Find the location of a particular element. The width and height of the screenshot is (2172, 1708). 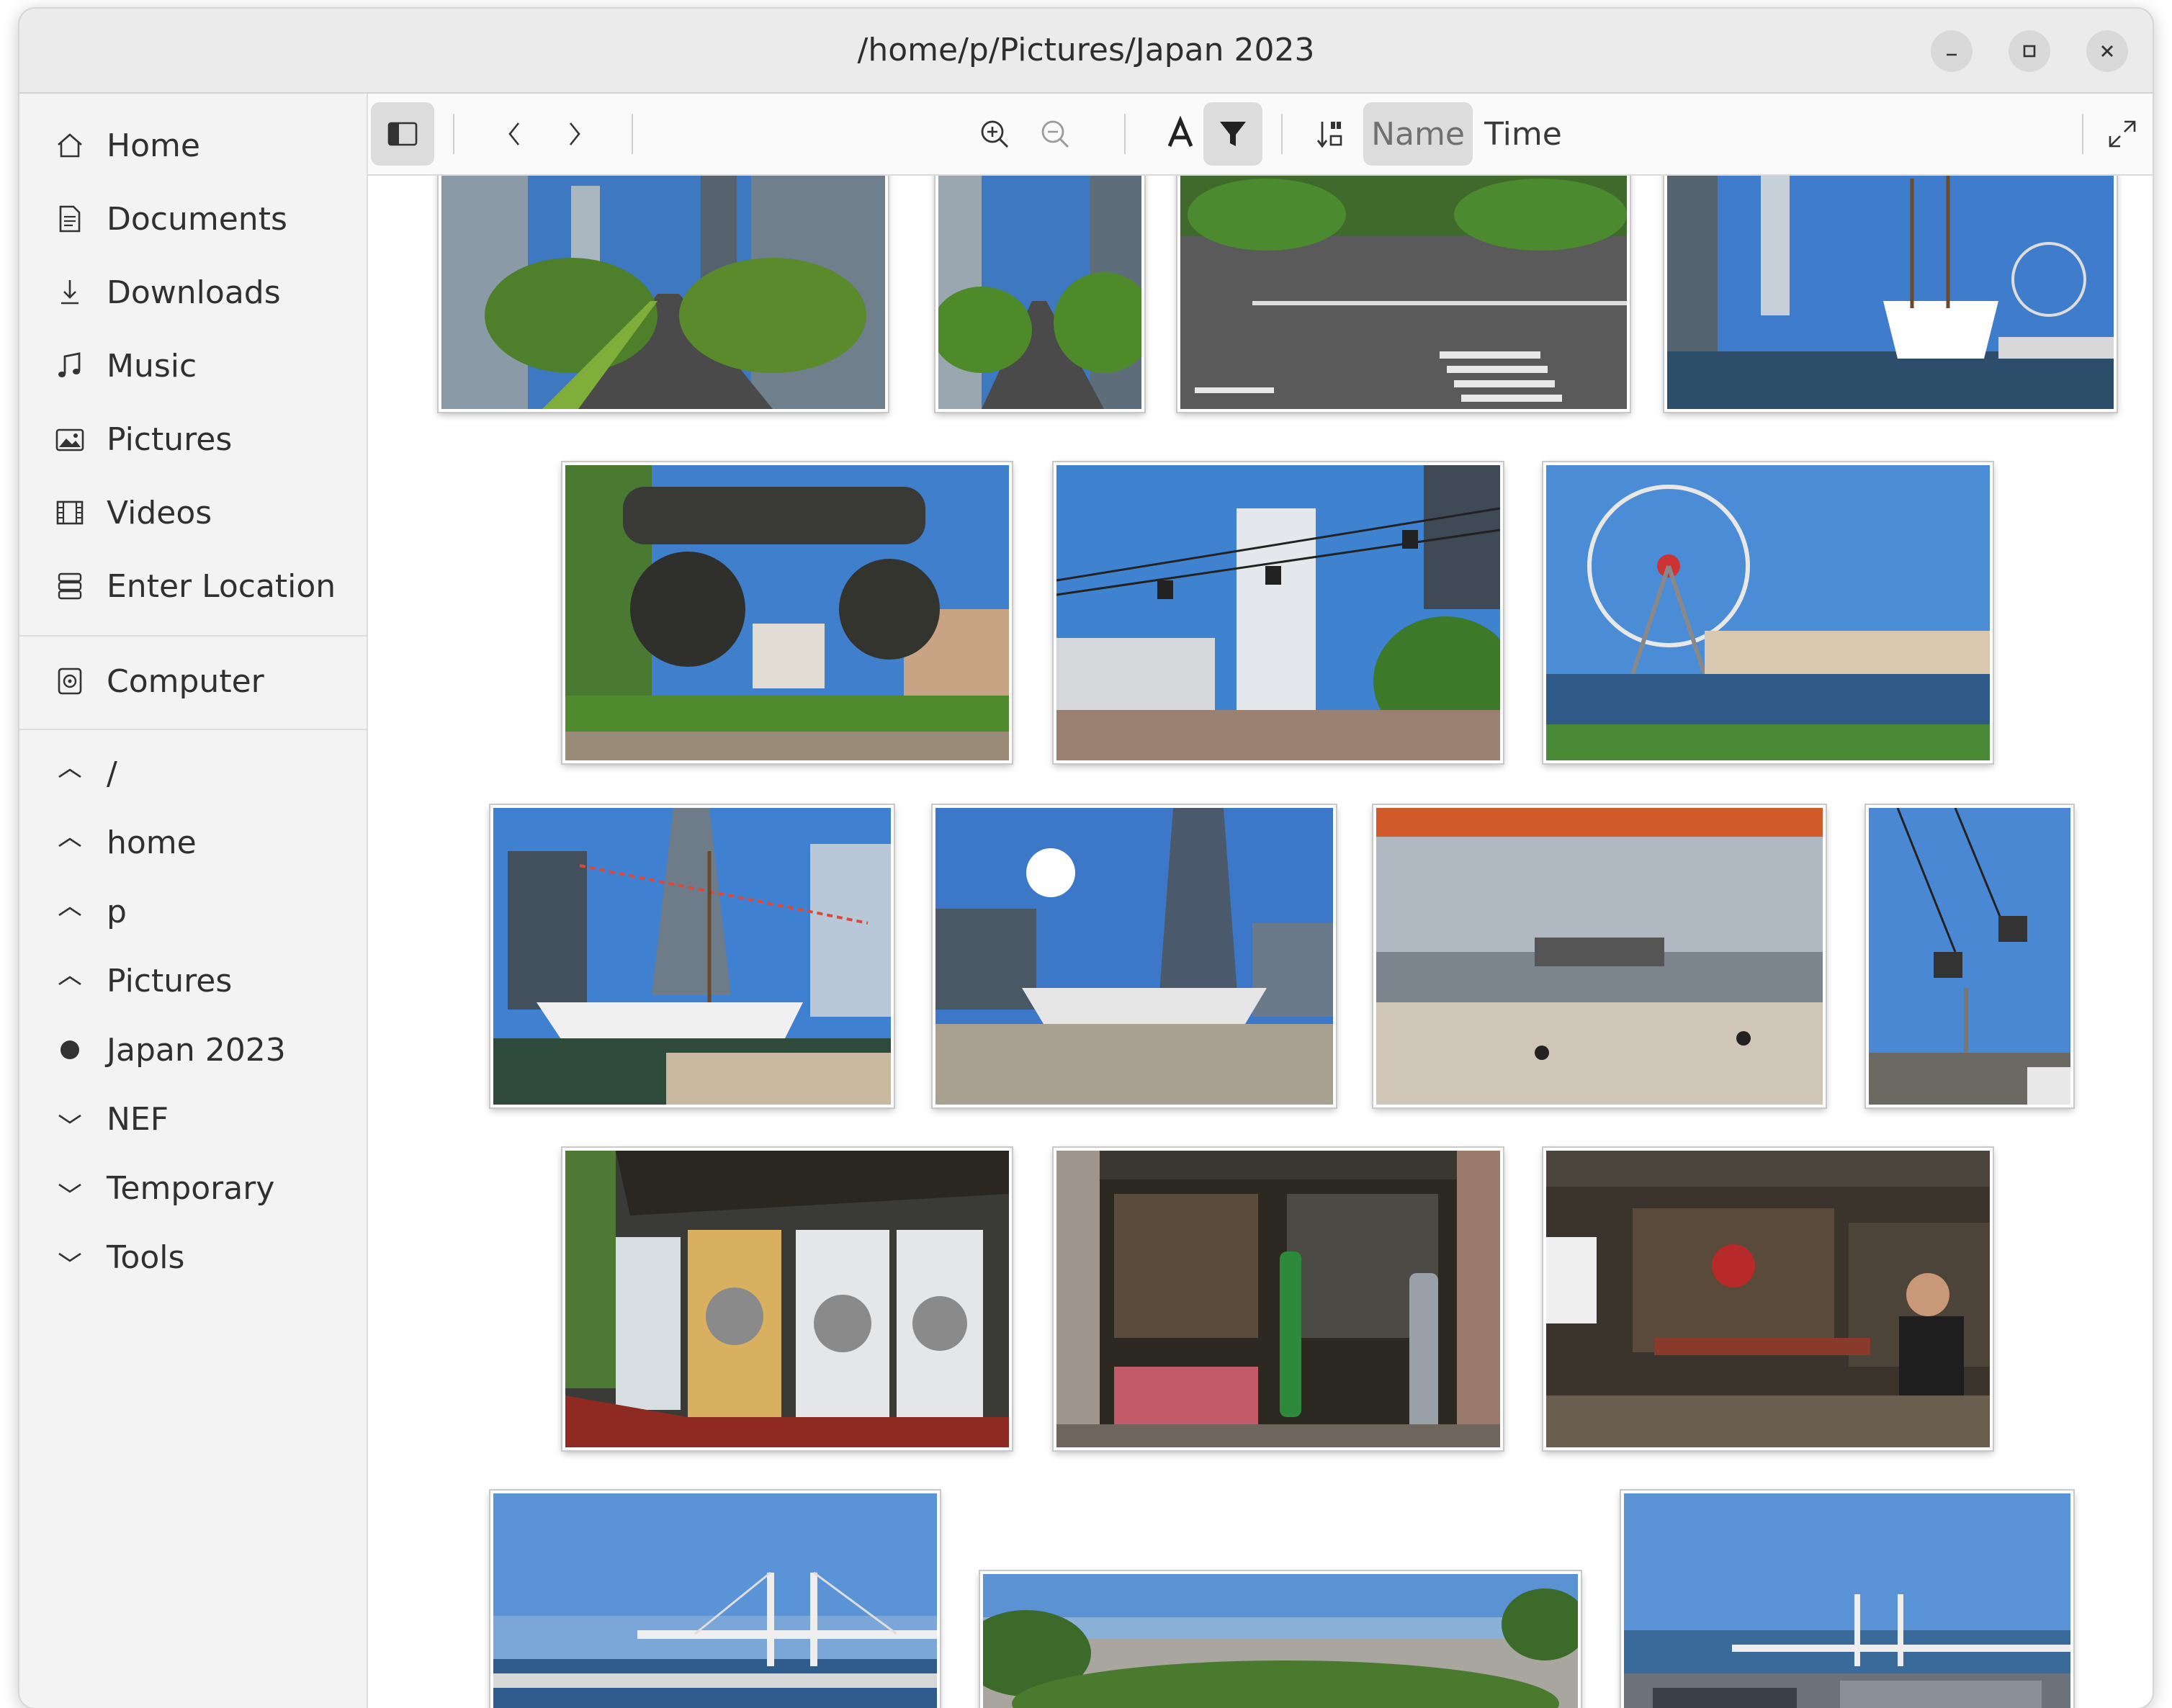

sidebar-item-downloads: Downloads is located at coordinates (193, 292).